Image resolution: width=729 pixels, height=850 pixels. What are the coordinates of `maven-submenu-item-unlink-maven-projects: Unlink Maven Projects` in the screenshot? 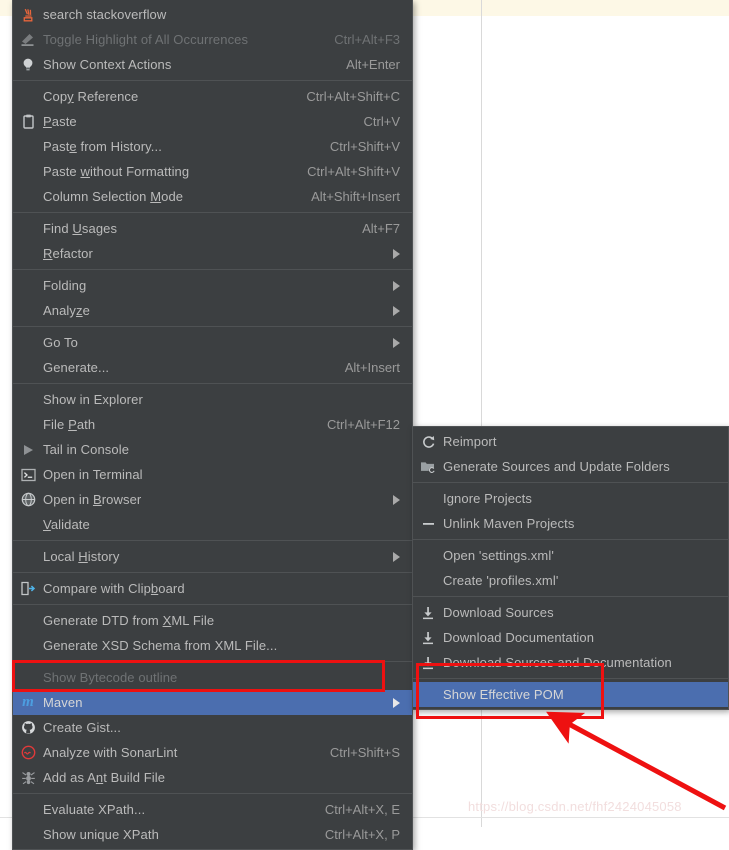 It's located at (570, 523).